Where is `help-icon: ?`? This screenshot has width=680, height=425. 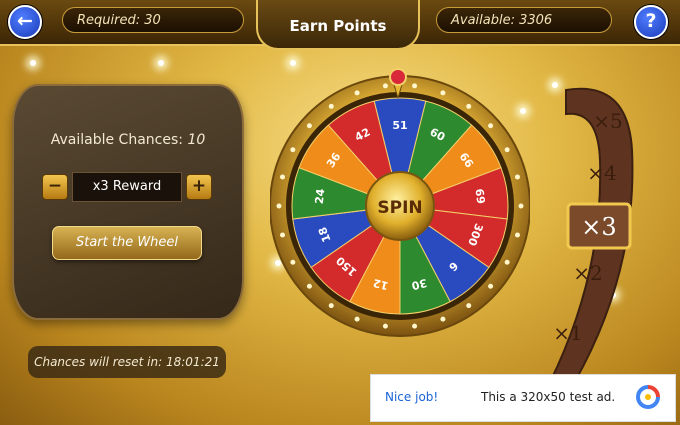 help-icon: ? is located at coordinates (651, 21).